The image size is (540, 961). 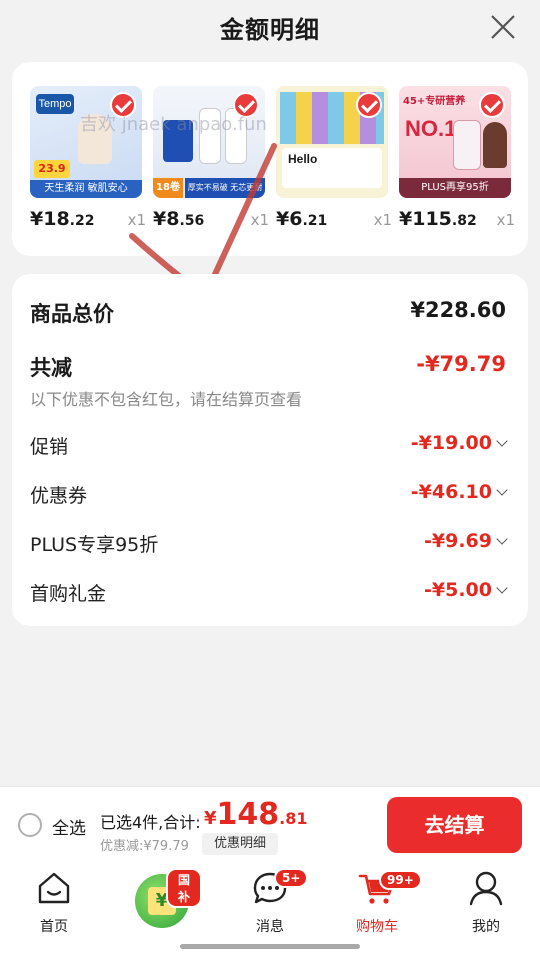 I want to click on product-caption: 天生柔润 敏肌安心, so click(x=86, y=189).